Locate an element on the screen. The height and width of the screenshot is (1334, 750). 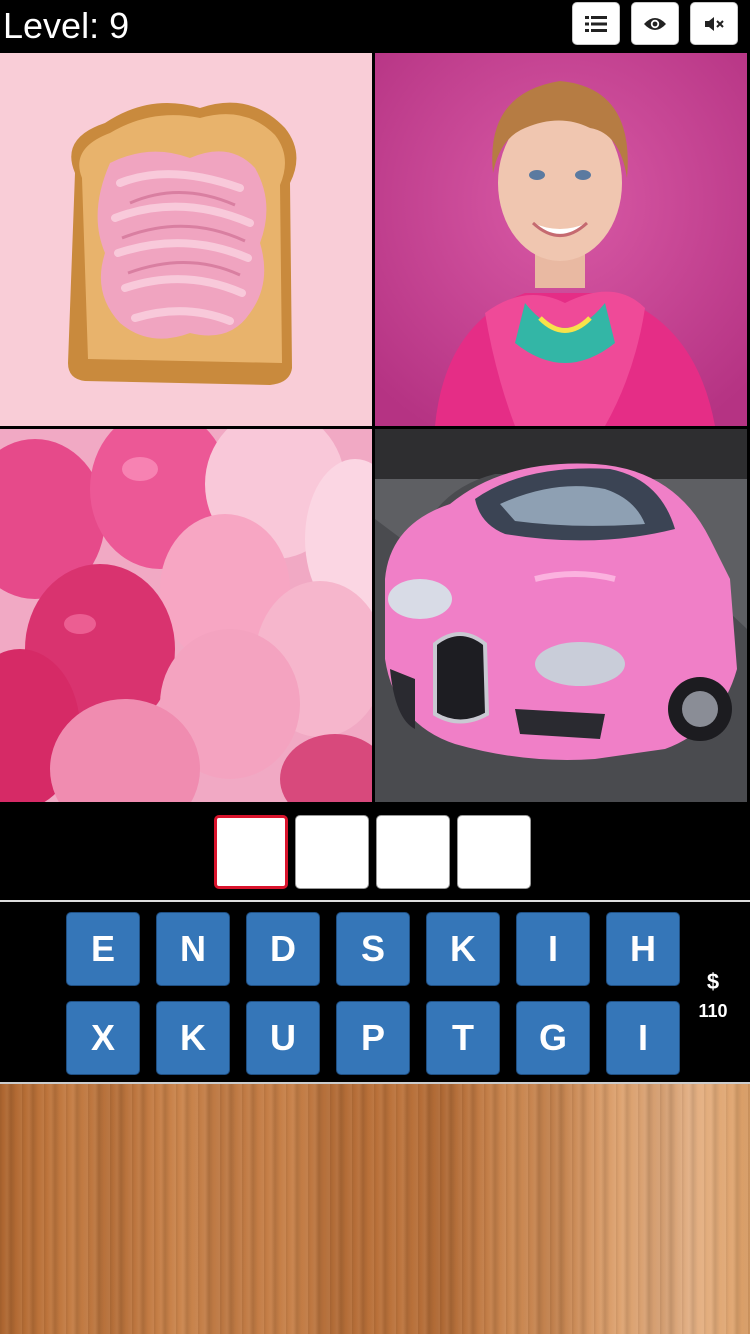
mute-button is located at coordinates (714, 23).